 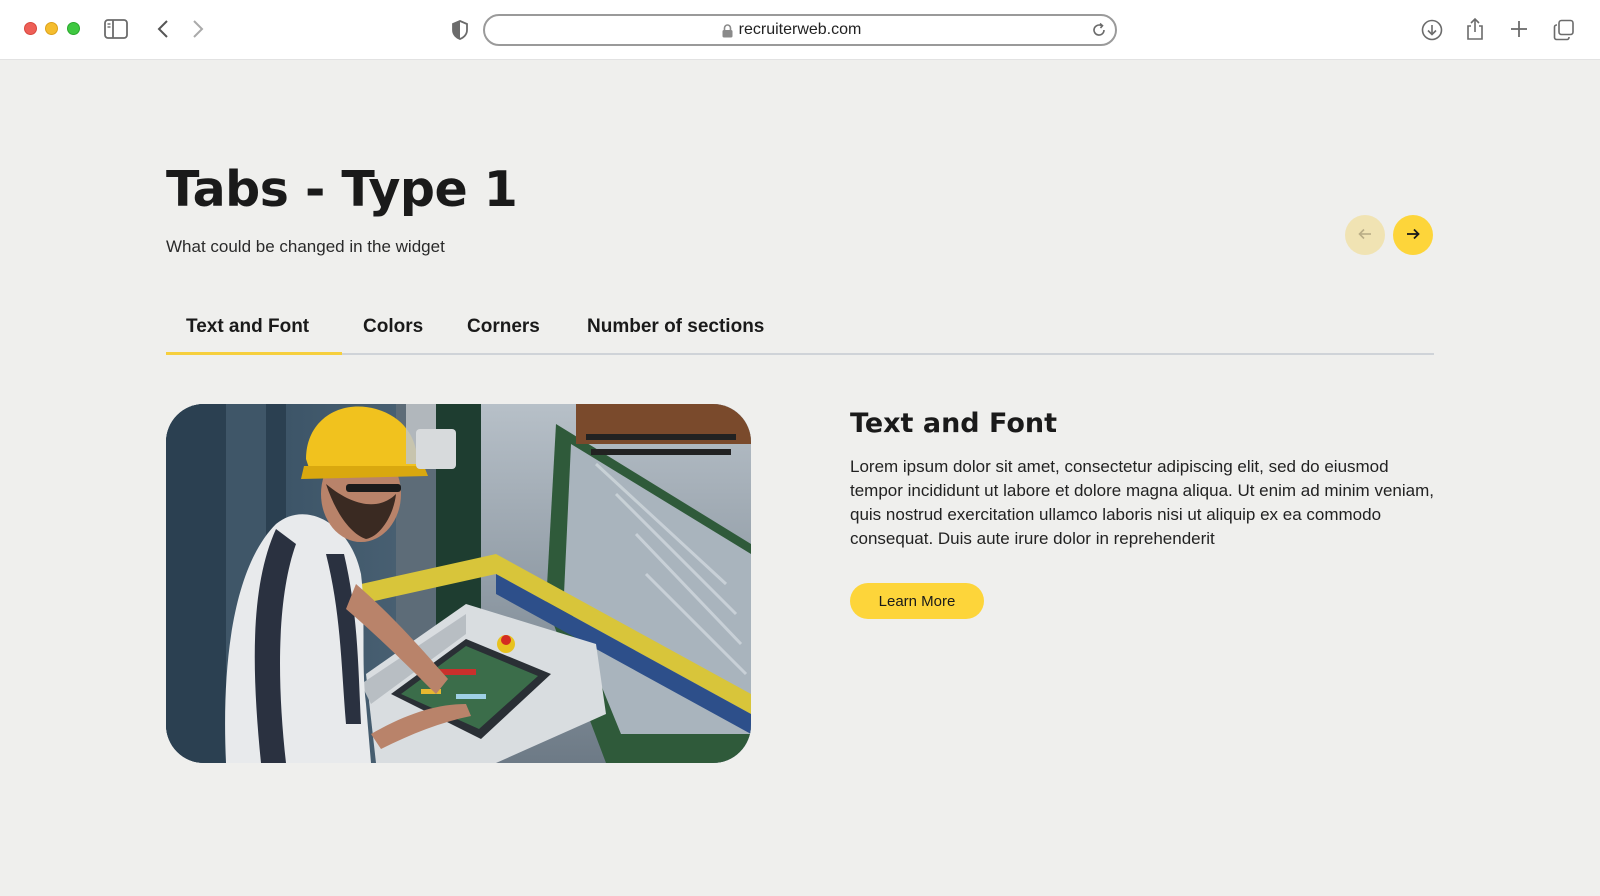 I want to click on next-button, so click(x=1413, y=235).